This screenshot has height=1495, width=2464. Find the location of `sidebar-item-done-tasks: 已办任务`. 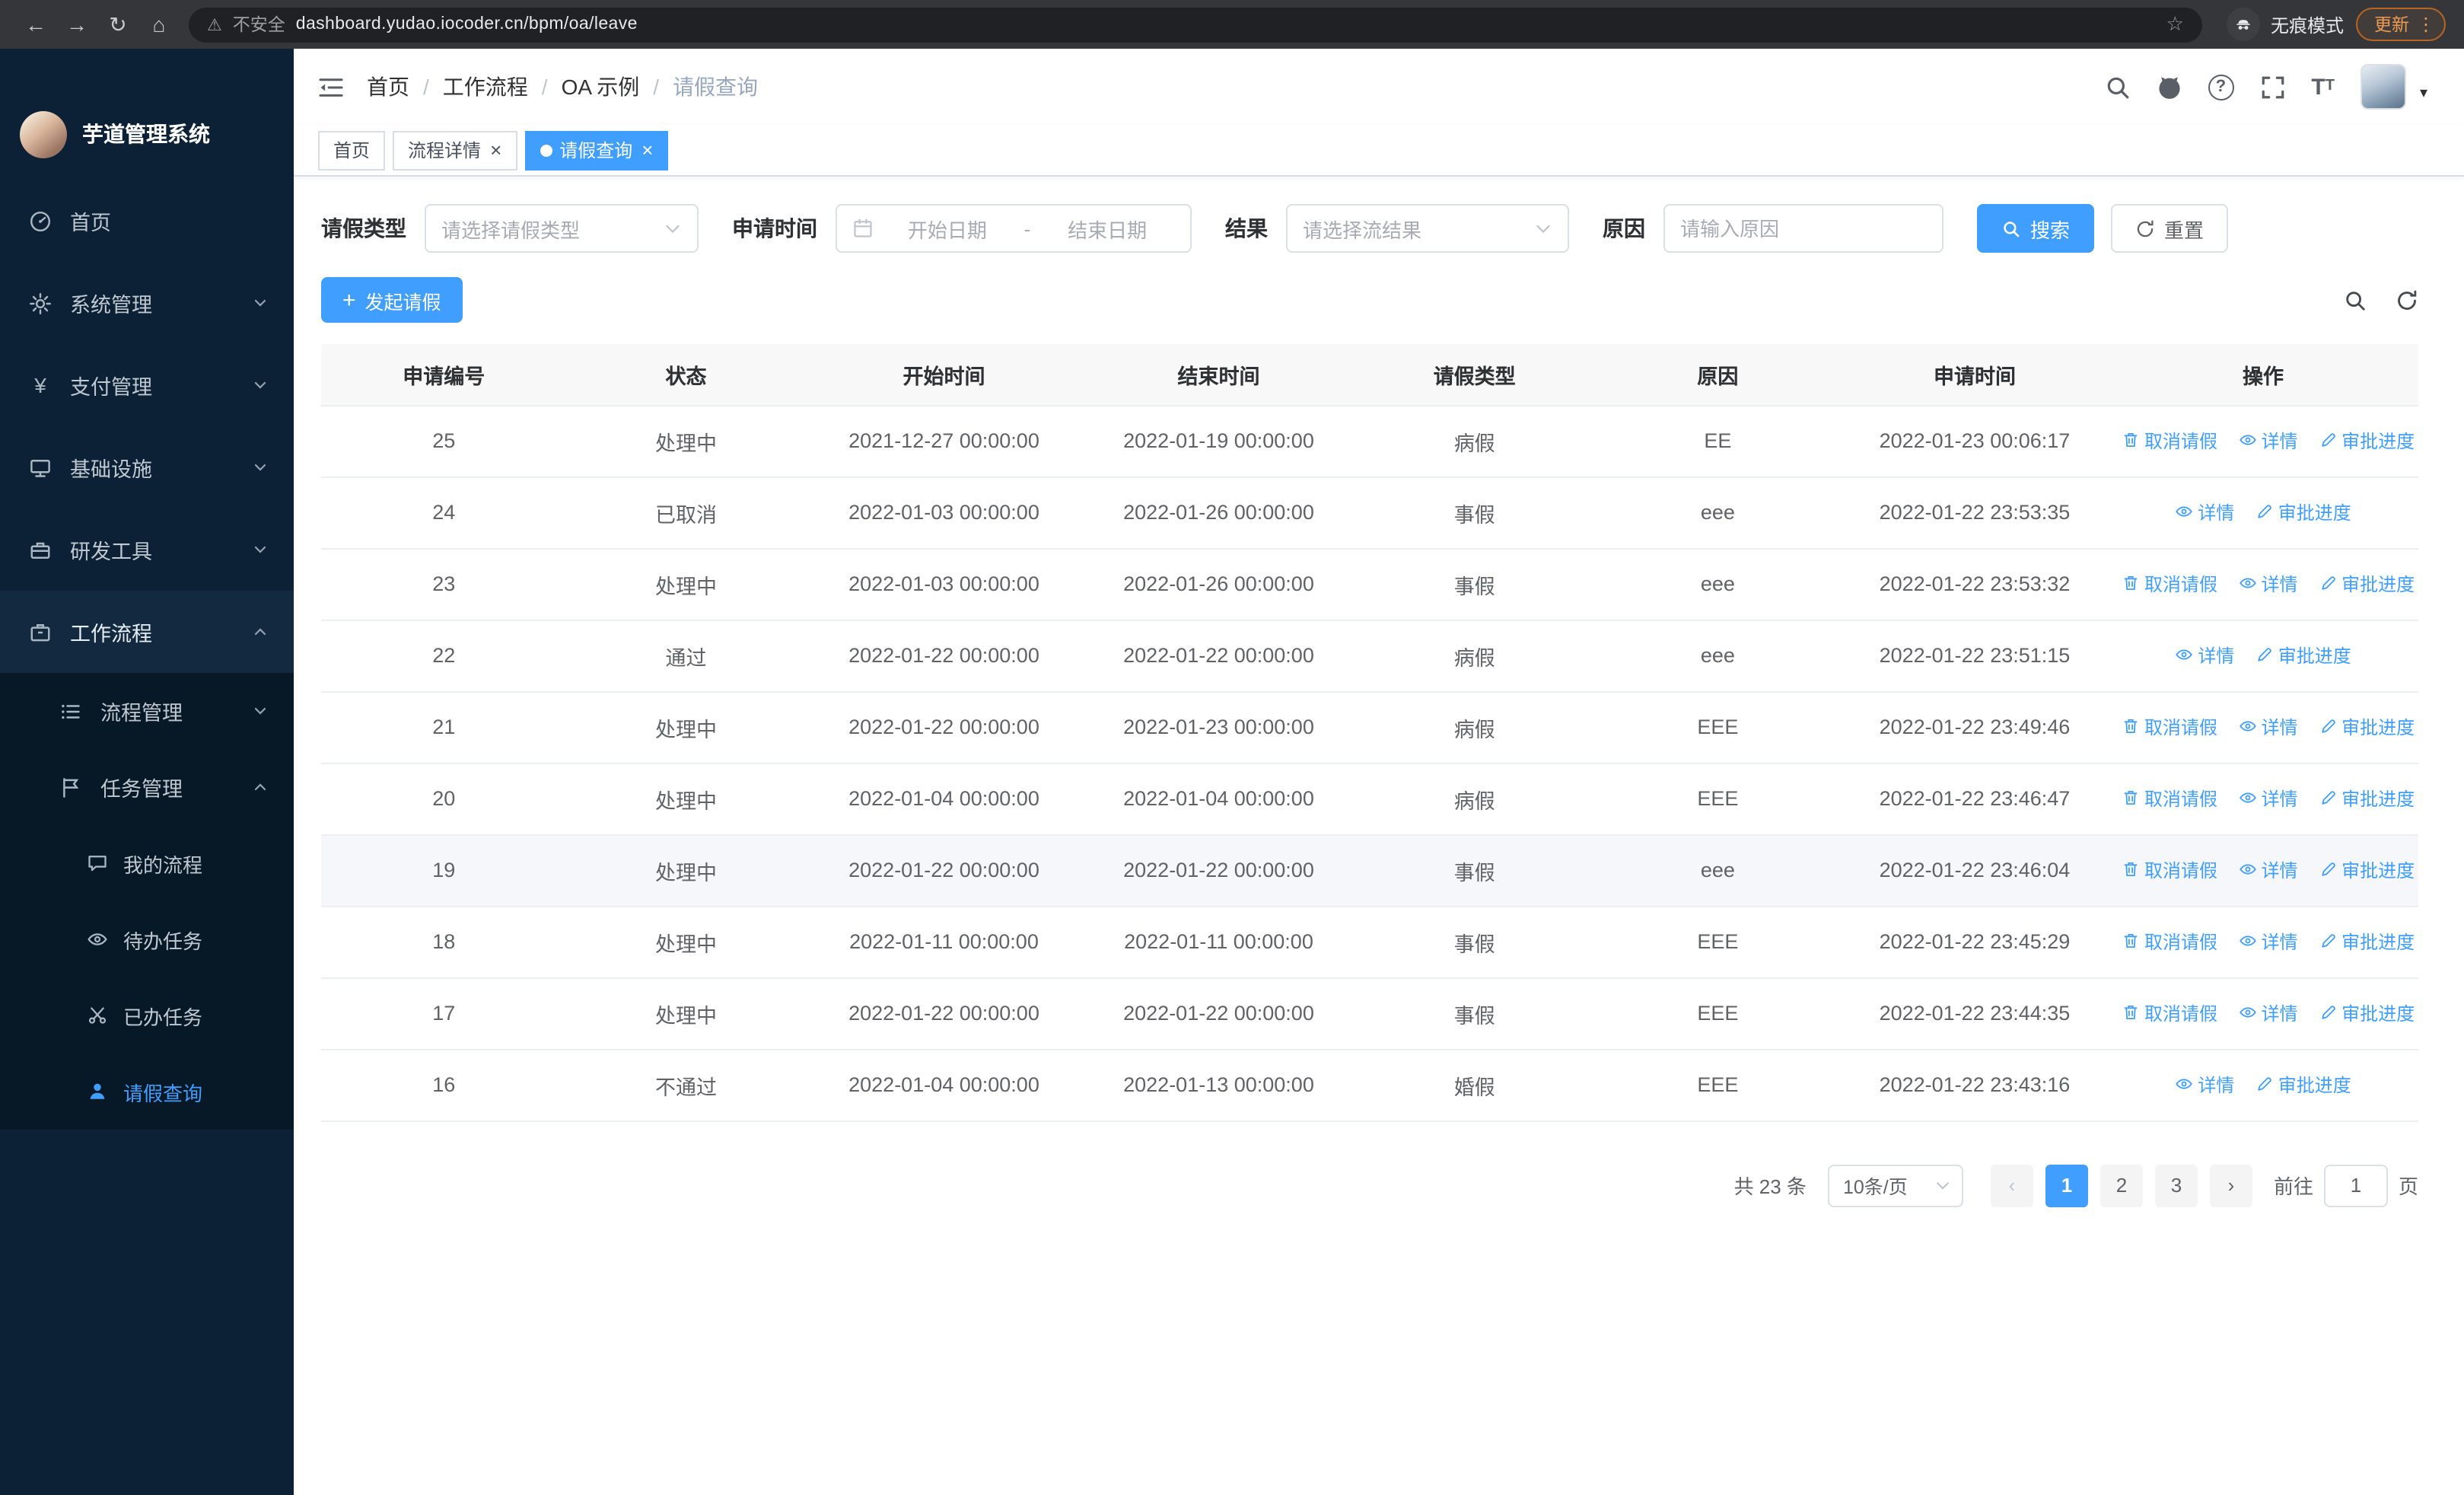

sidebar-item-done-tasks: 已办任务 is located at coordinates (147, 1016).